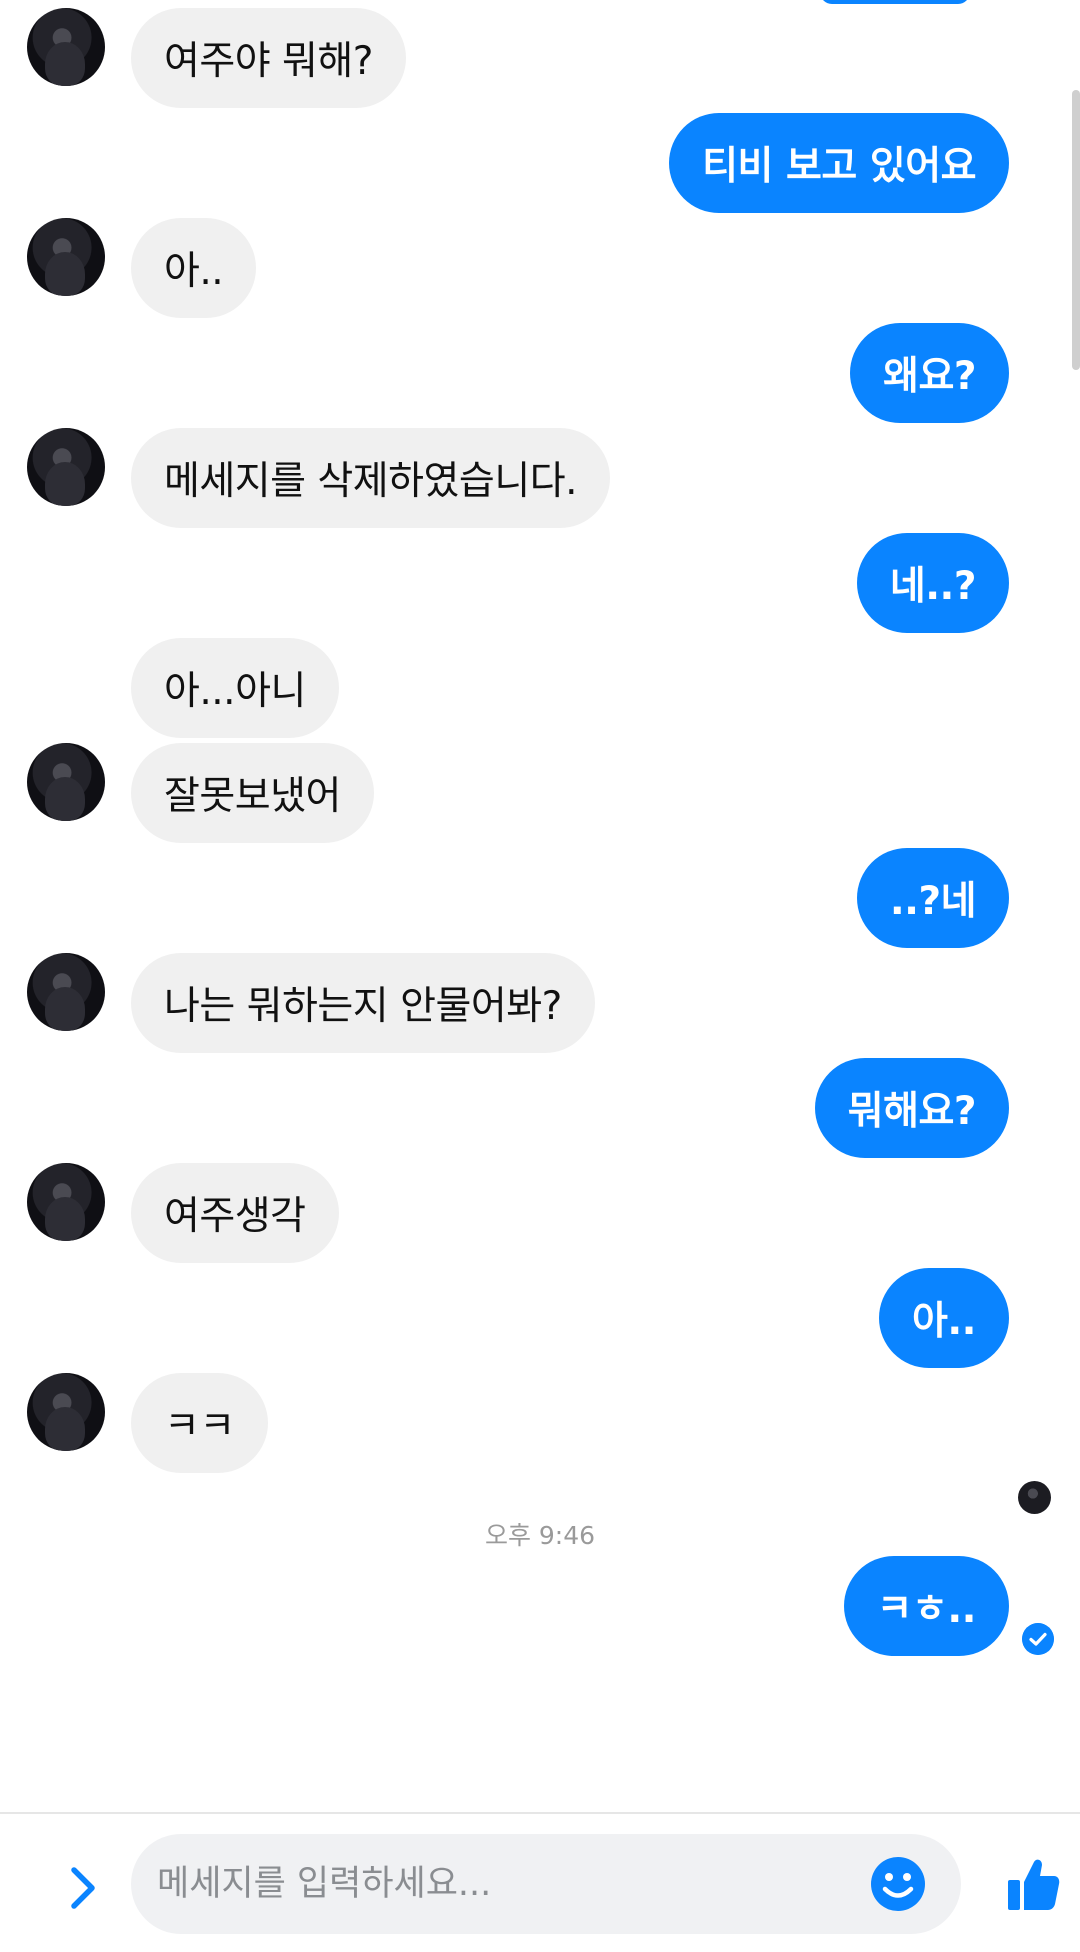  I want to click on check-circle-icon, so click(1038, 1639).